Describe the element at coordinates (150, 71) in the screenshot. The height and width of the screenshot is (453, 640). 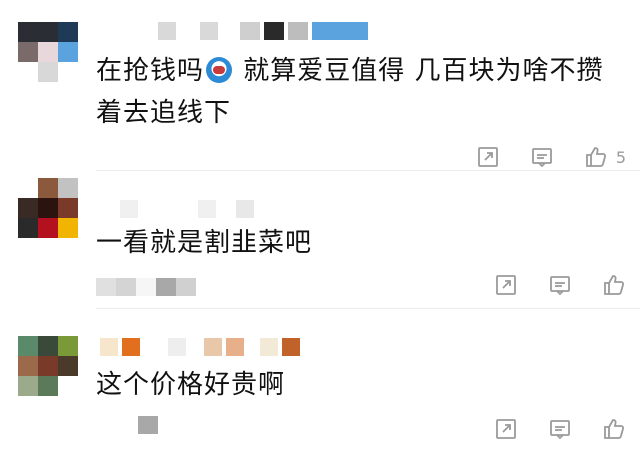
I see `comment-text-part: 在抢钱吗` at that location.